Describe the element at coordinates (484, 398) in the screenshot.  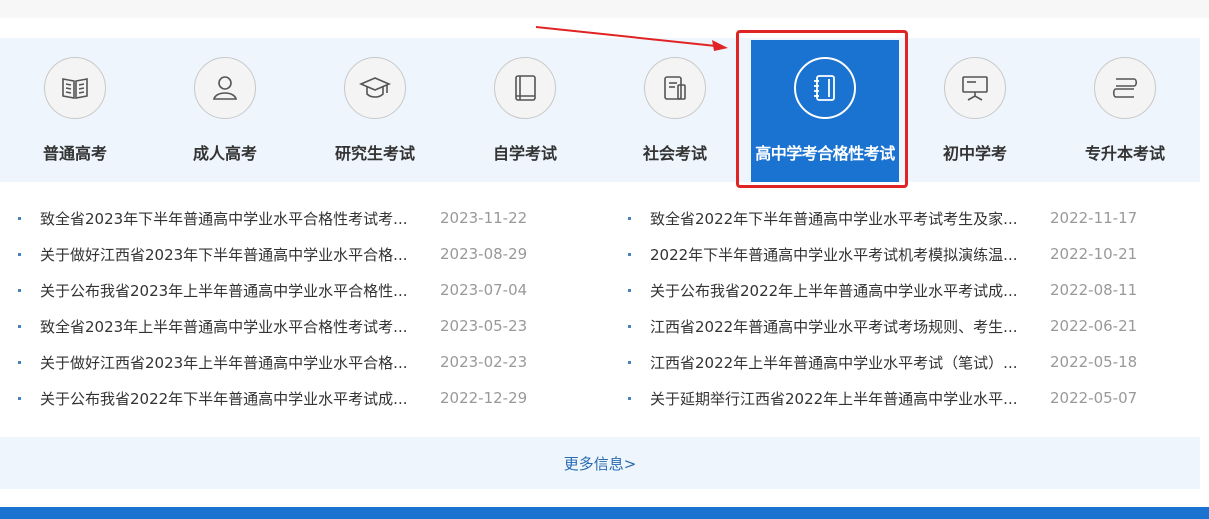
I see `news-date: 2022-12-29` at that location.